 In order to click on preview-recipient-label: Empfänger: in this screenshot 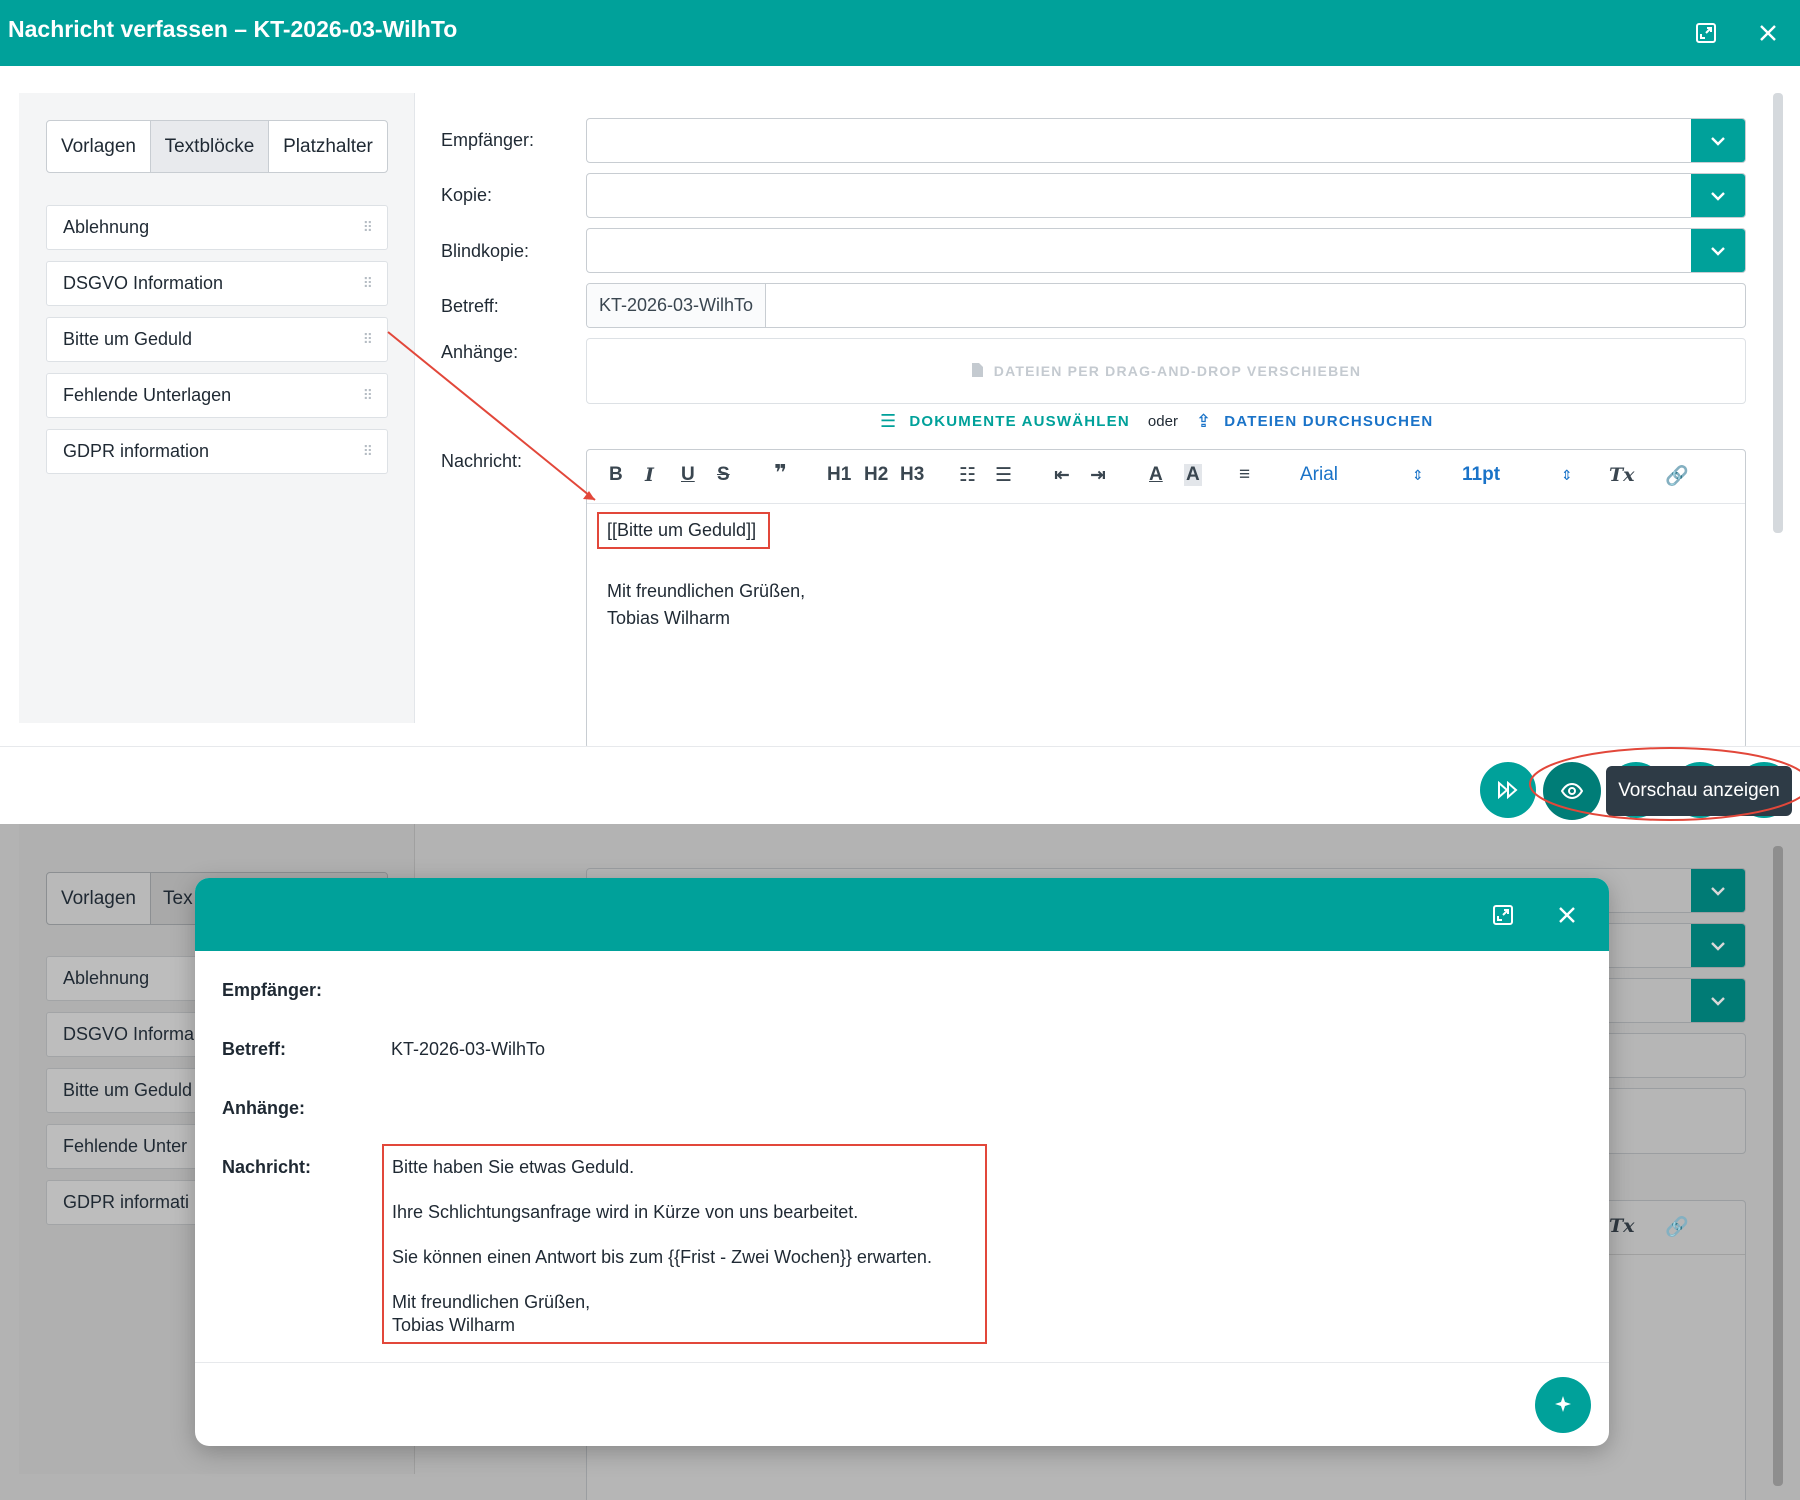, I will do `click(272, 990)`.